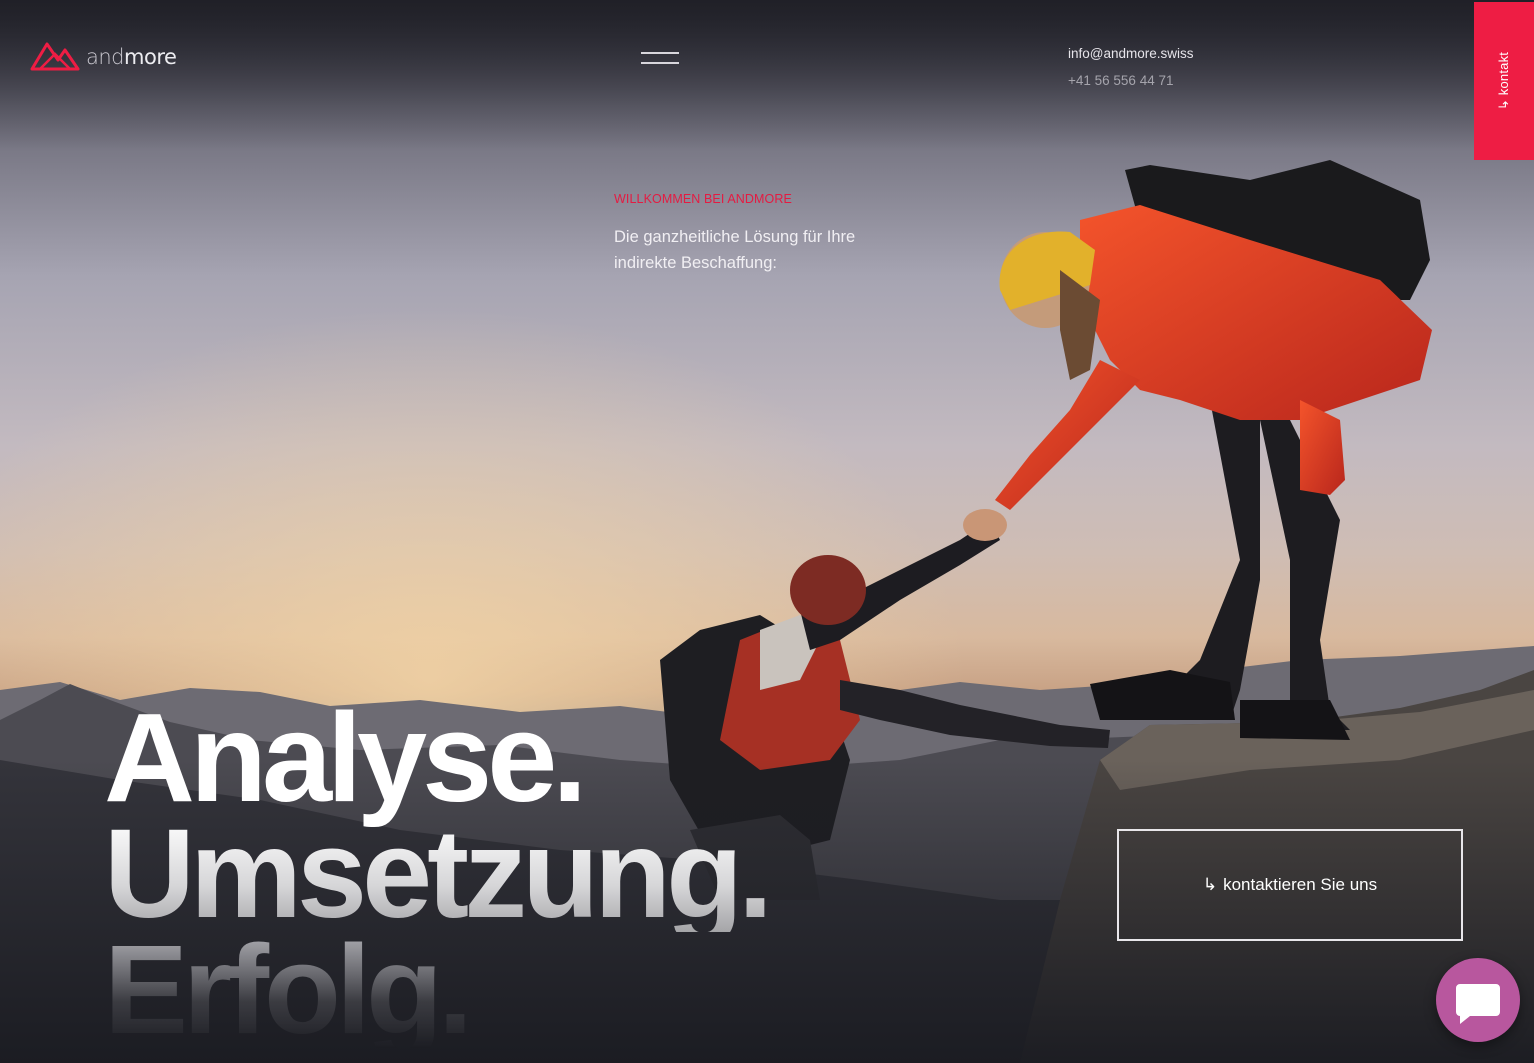  I want to click on brand-logo: andmore, so click(103, 56).